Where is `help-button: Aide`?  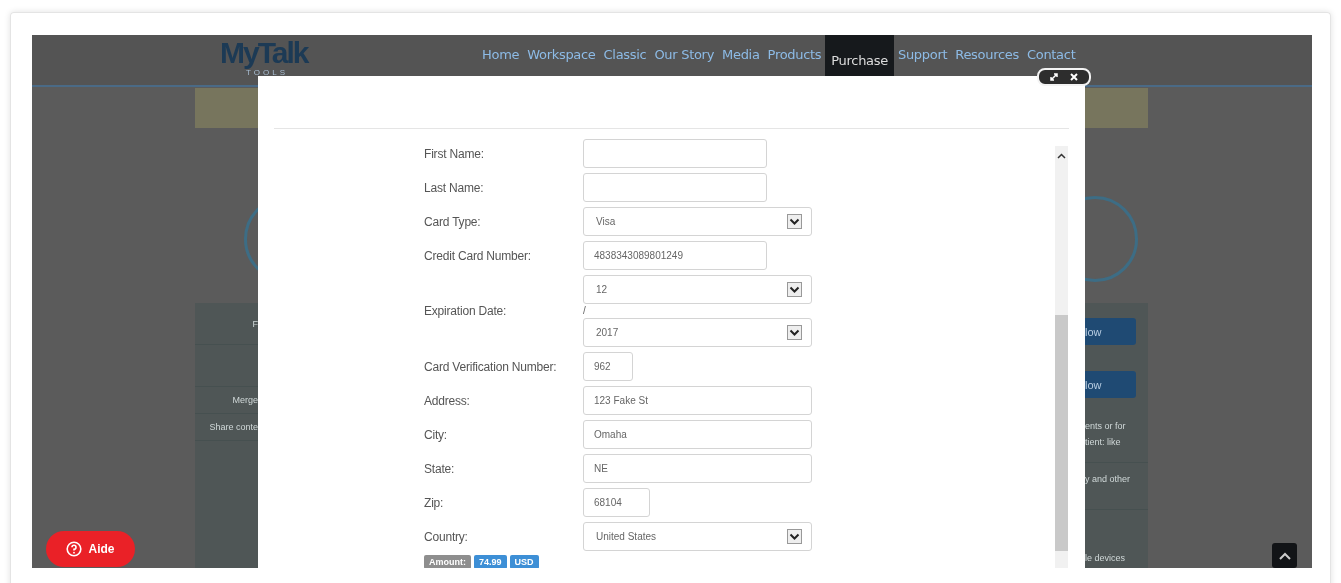 help-button: Aide is located at coordinates (90, 549).